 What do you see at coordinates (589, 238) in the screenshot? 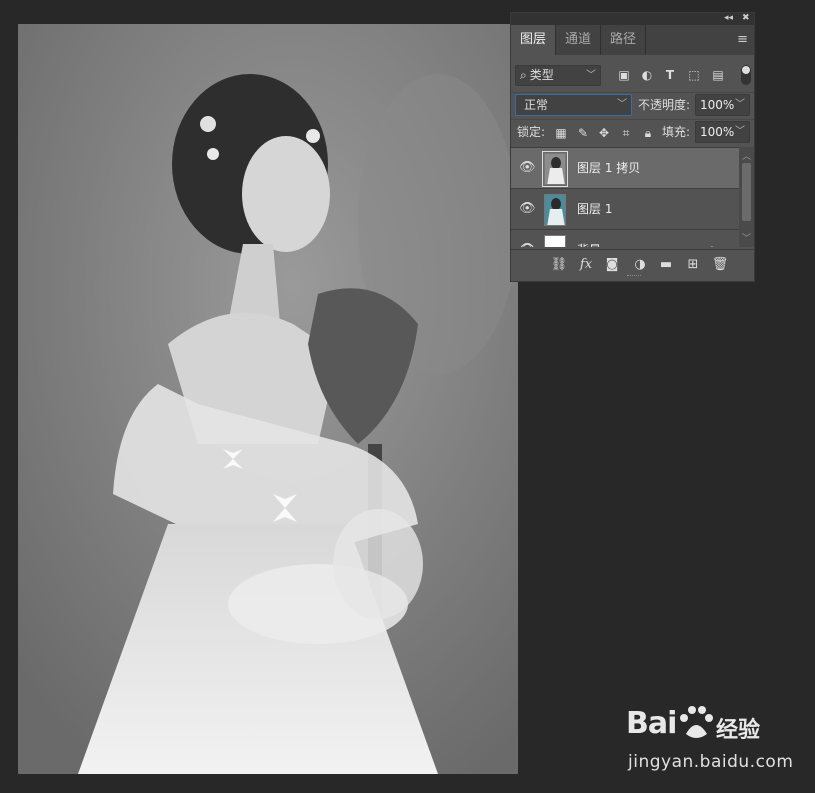
I see `layer-name: 背景` at bounding box center [589, 238].